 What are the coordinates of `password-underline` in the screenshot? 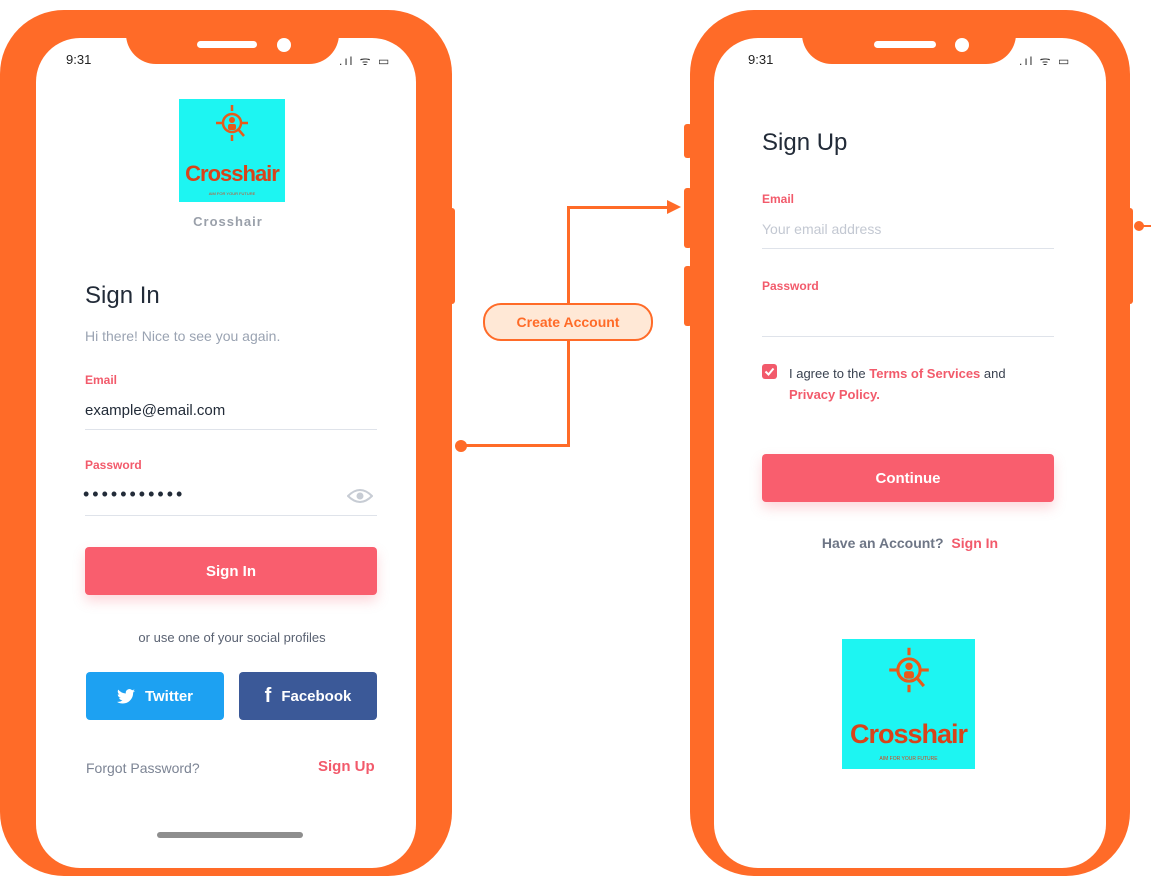 It's located at (231, 515).